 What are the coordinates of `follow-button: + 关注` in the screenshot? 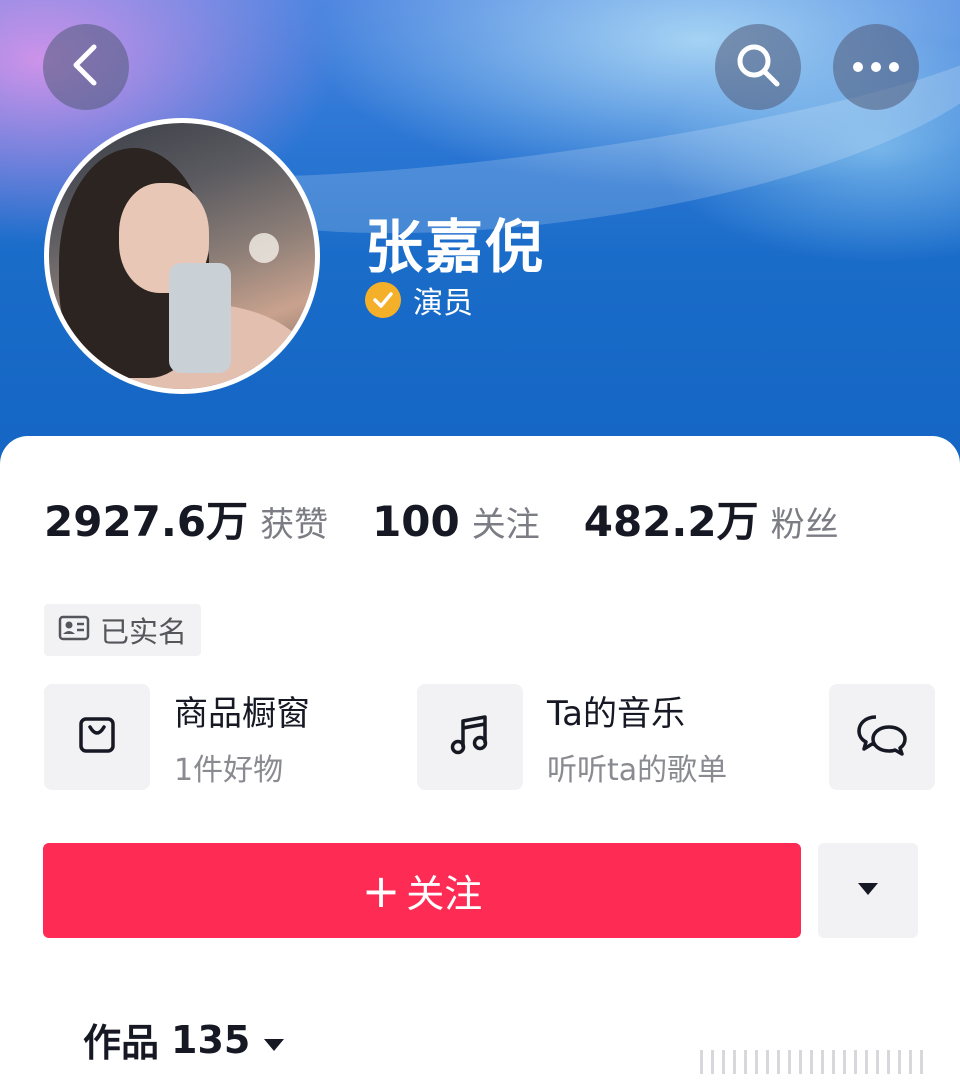 It's located at (422, 890).